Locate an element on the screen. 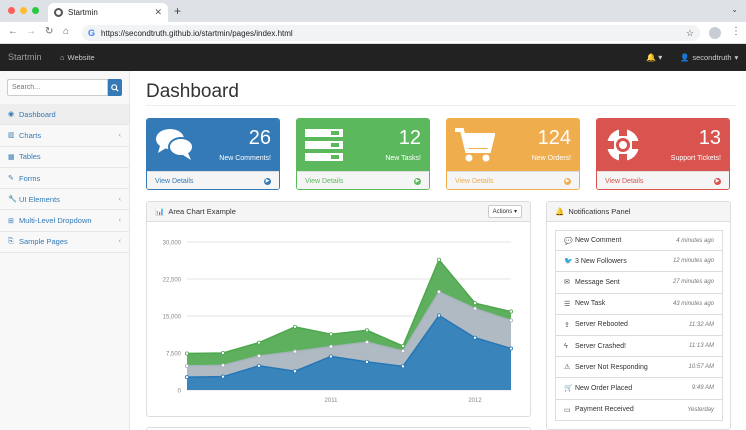 This screenshot has width=746, height=430. forward-icon: → is located at coordinates (31, 31).